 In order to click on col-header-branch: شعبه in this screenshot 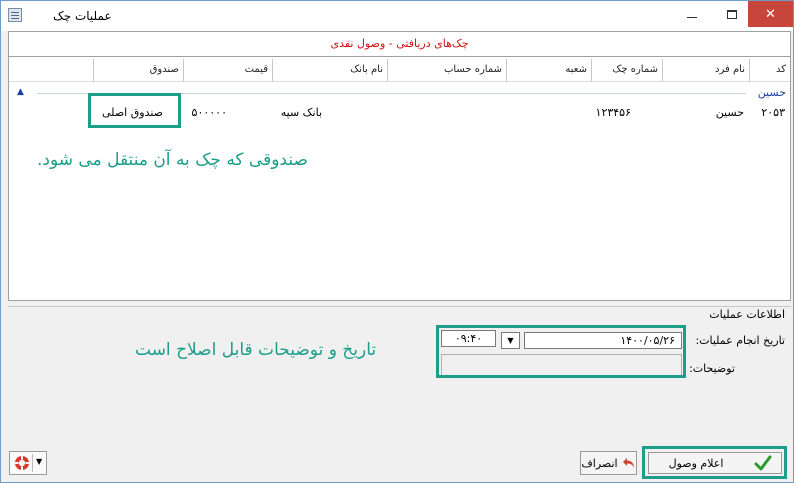, I will do `click(548, 70)`.